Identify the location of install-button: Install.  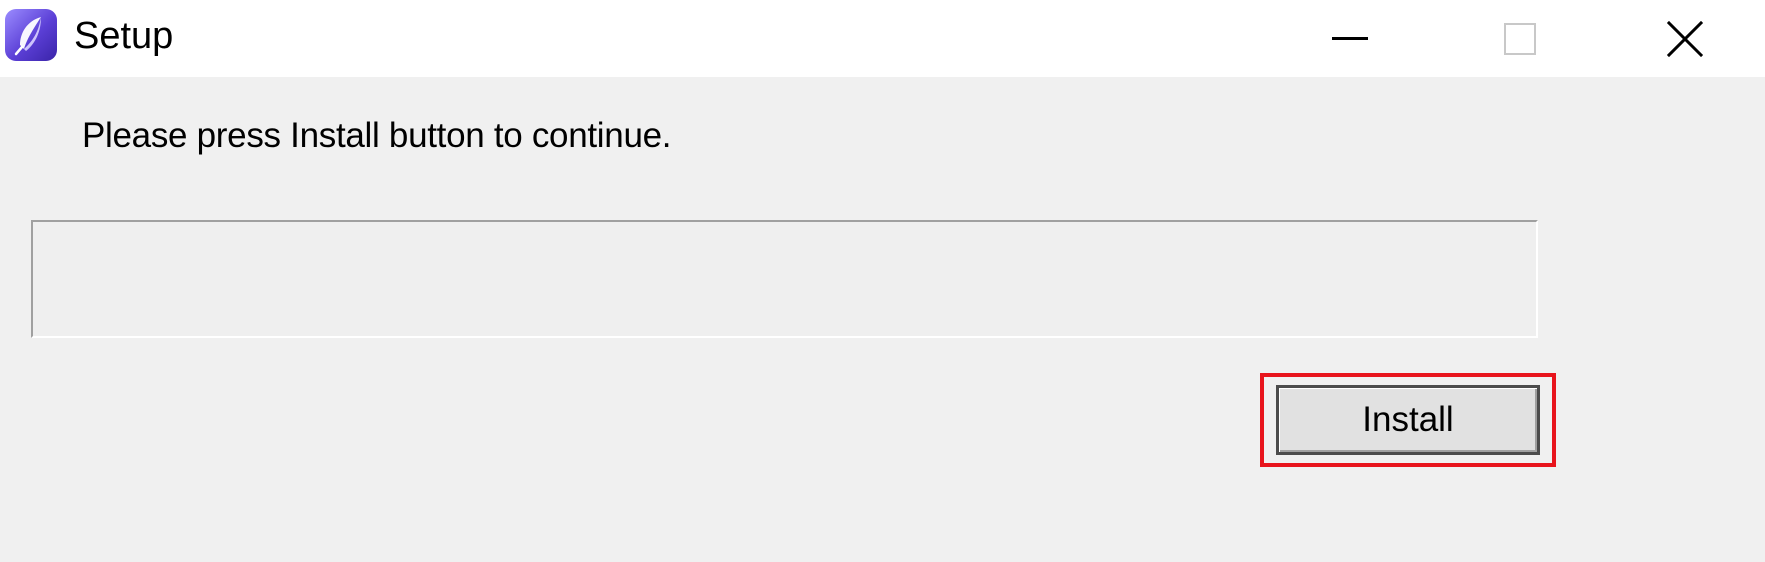
(1408, 420).